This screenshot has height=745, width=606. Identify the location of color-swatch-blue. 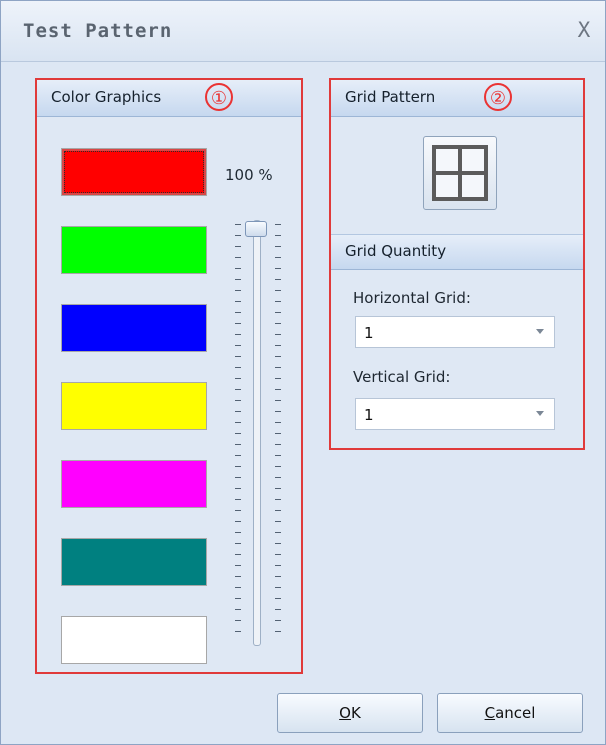
(134, 328).